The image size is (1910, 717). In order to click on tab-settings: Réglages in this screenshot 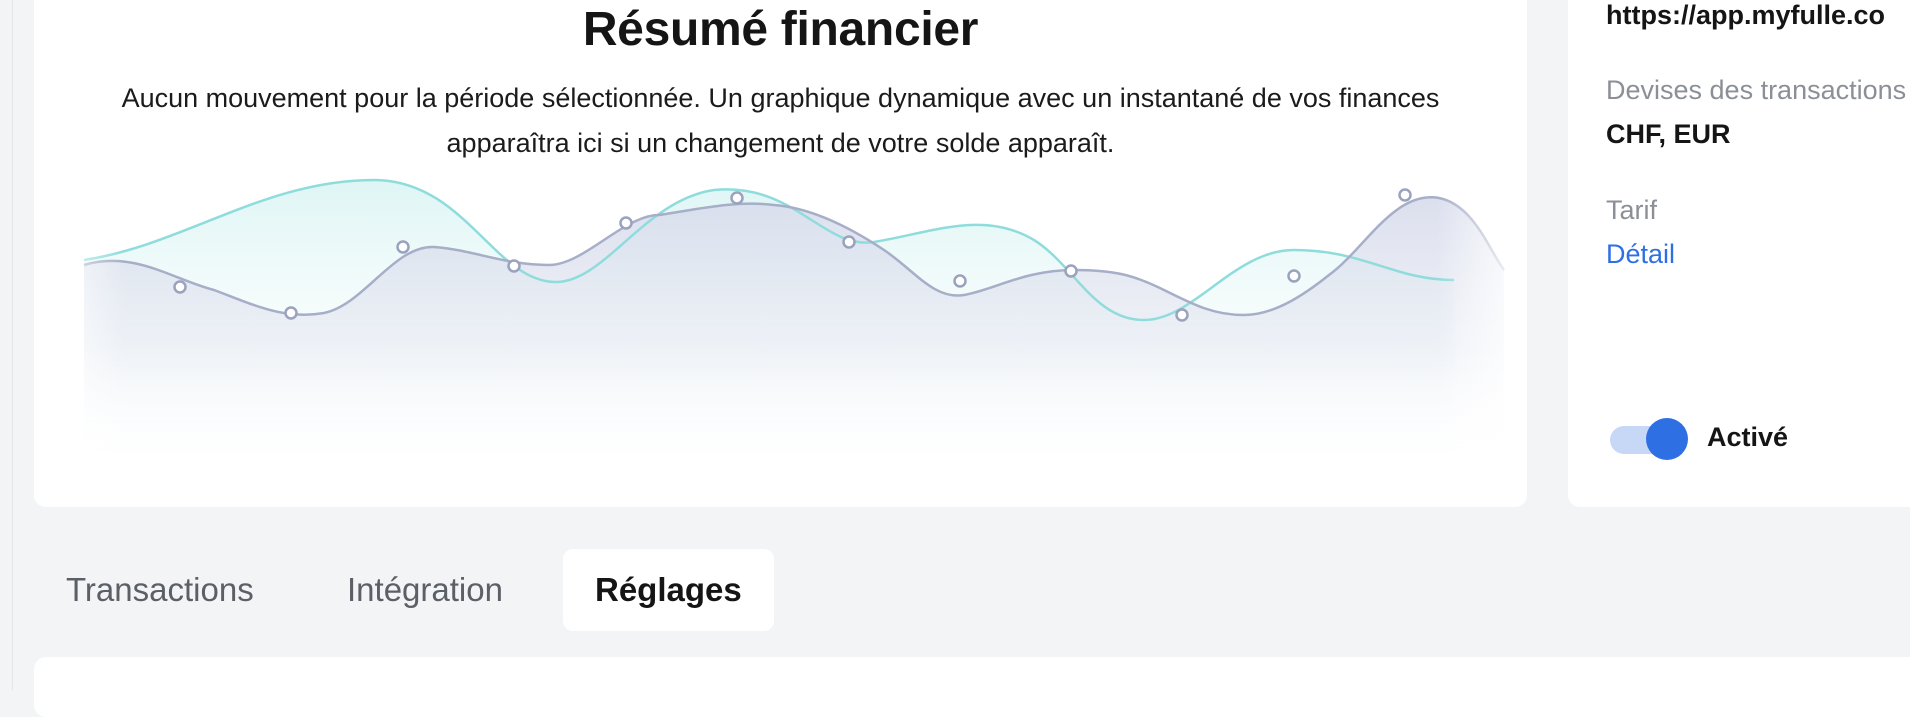, I will do `click(668, 590)`.